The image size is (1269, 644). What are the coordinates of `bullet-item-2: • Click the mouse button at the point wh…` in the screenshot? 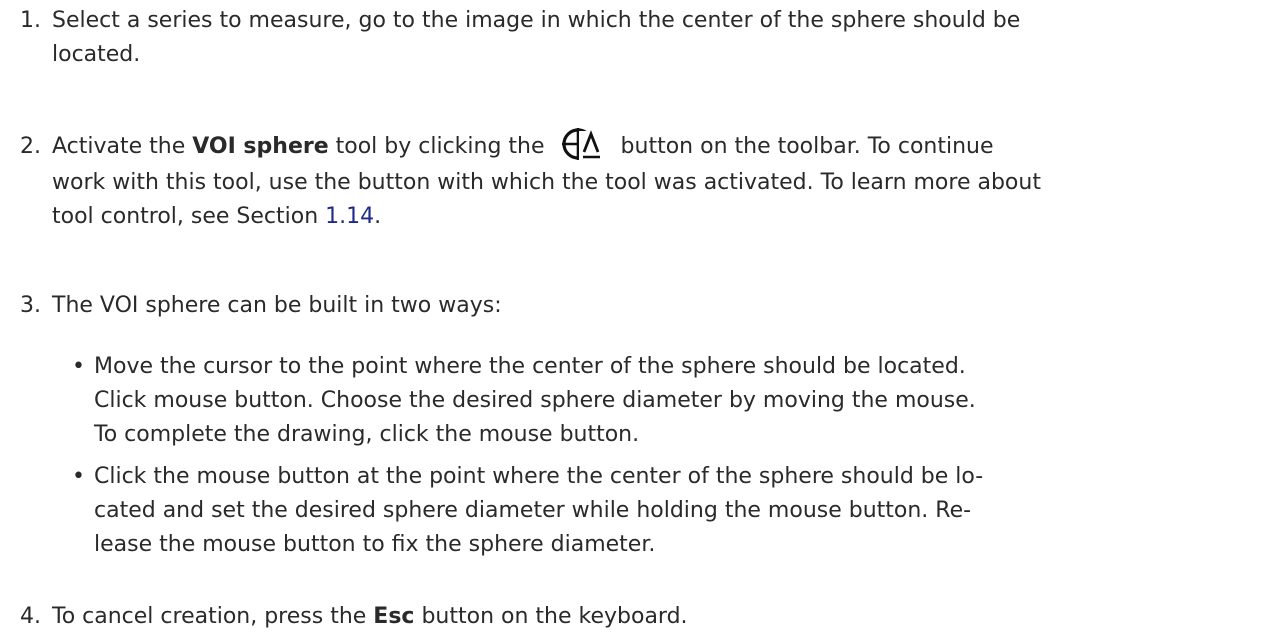 It's located at (660, 511).